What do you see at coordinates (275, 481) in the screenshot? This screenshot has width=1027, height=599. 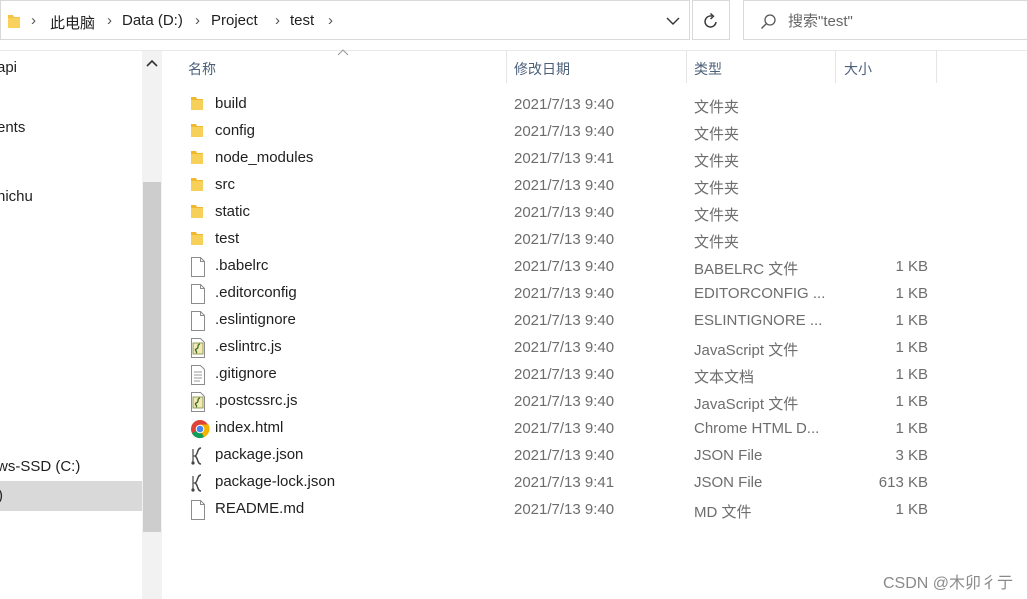 I see `file-name: package-lock.json` at bounding box center [275, 481].